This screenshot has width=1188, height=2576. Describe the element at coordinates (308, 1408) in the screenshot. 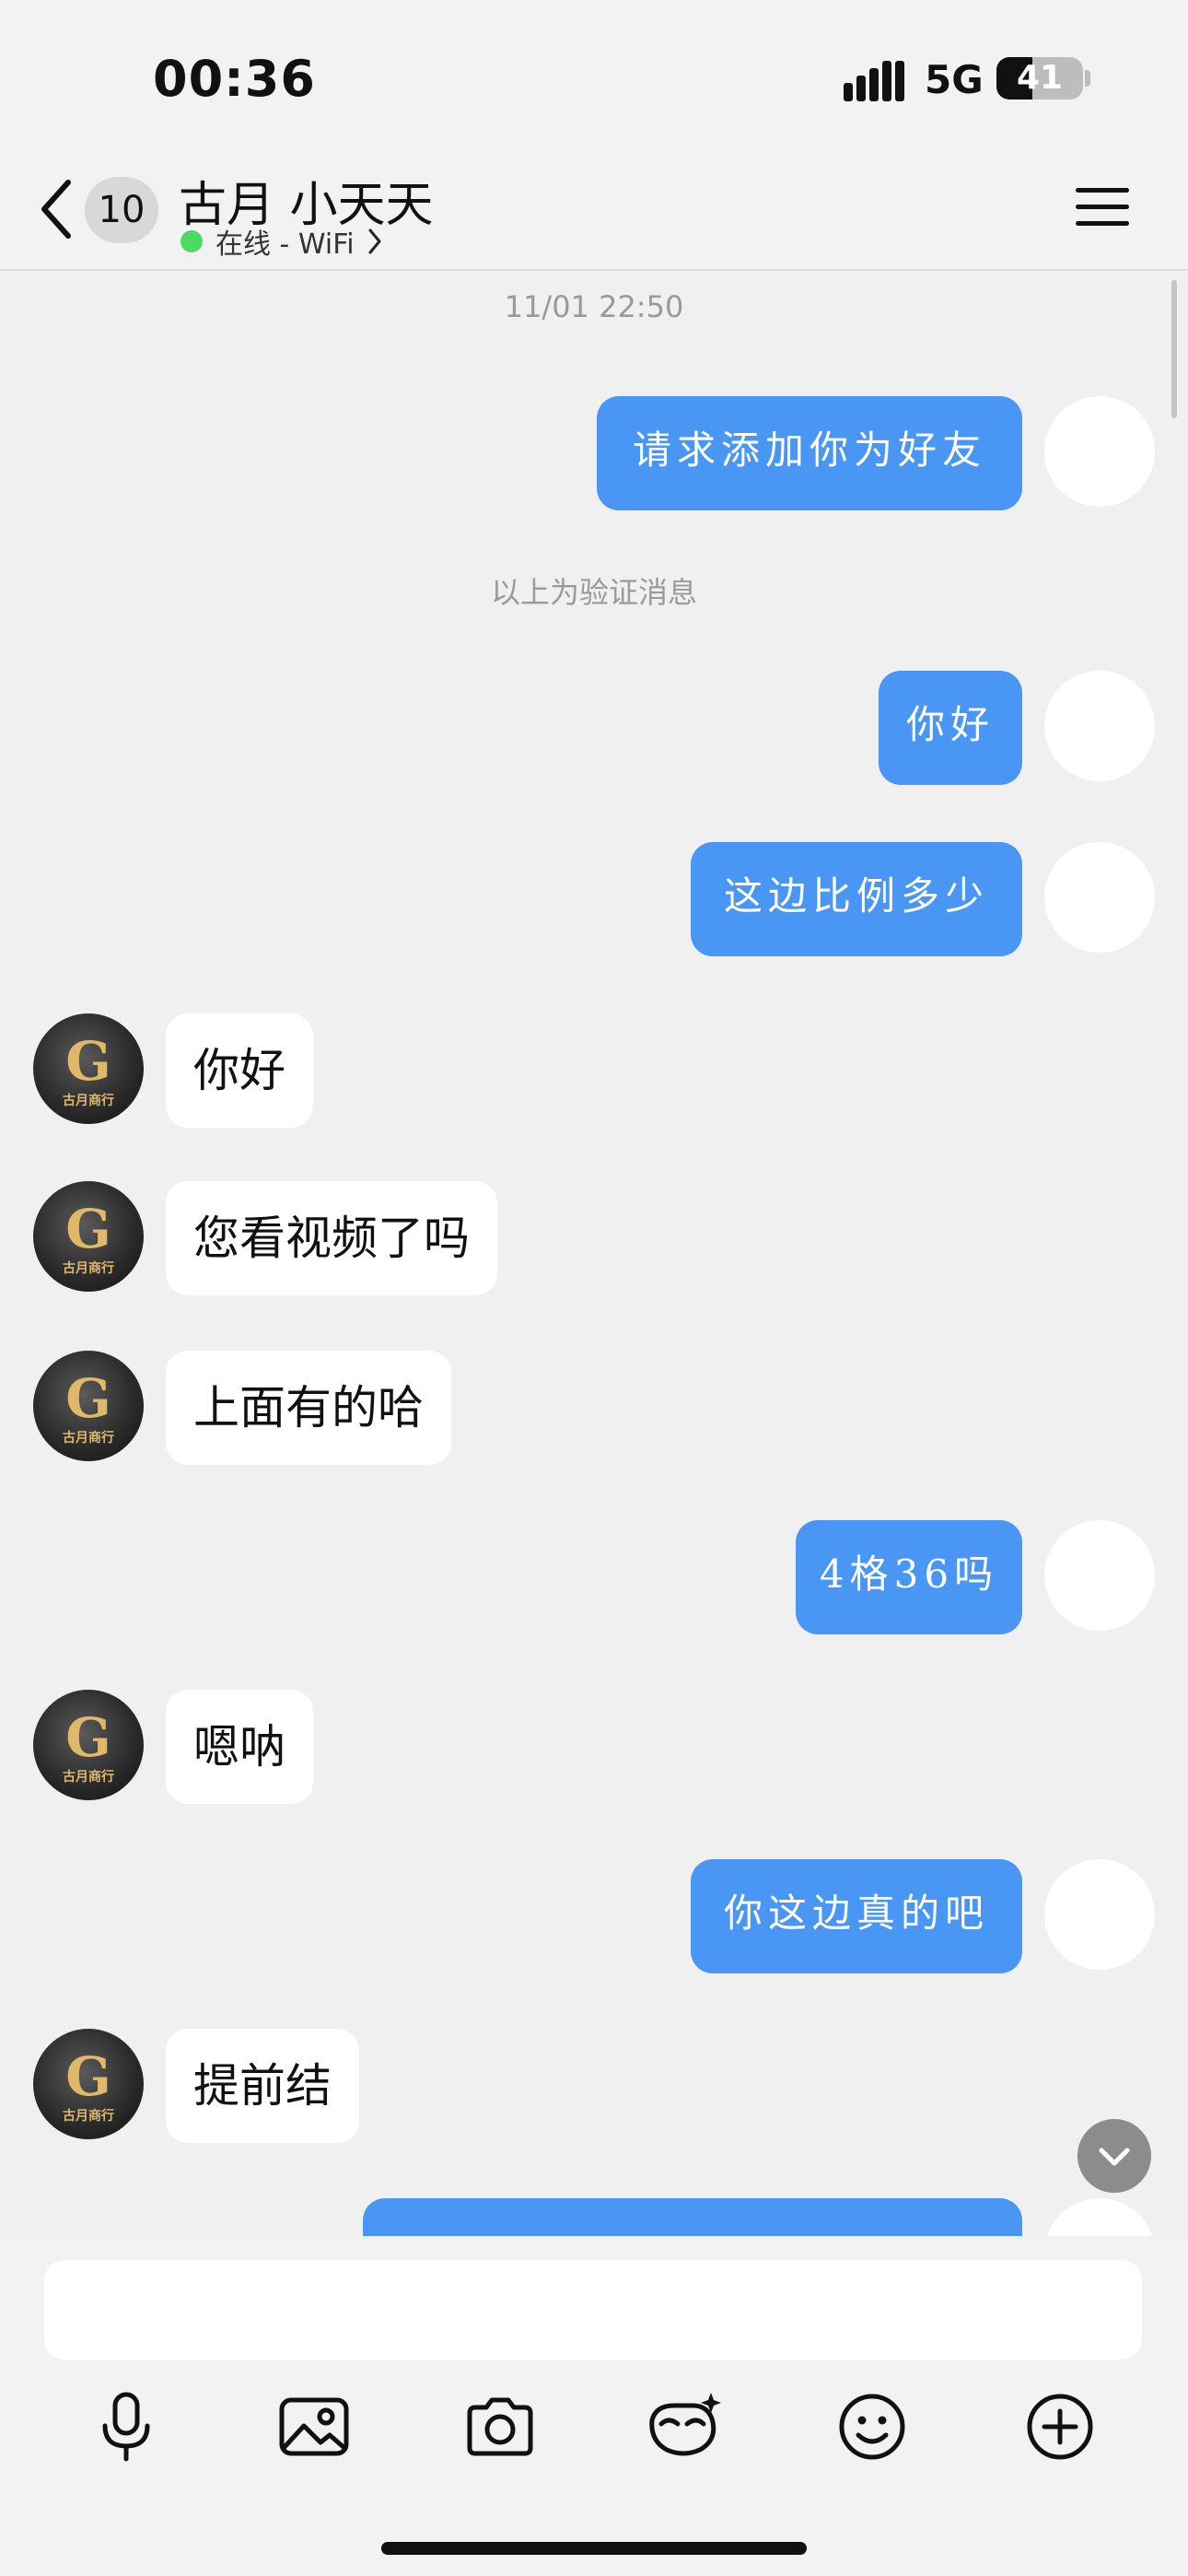

I see `message-bubble-incoming: 上面有的哈` at that location.